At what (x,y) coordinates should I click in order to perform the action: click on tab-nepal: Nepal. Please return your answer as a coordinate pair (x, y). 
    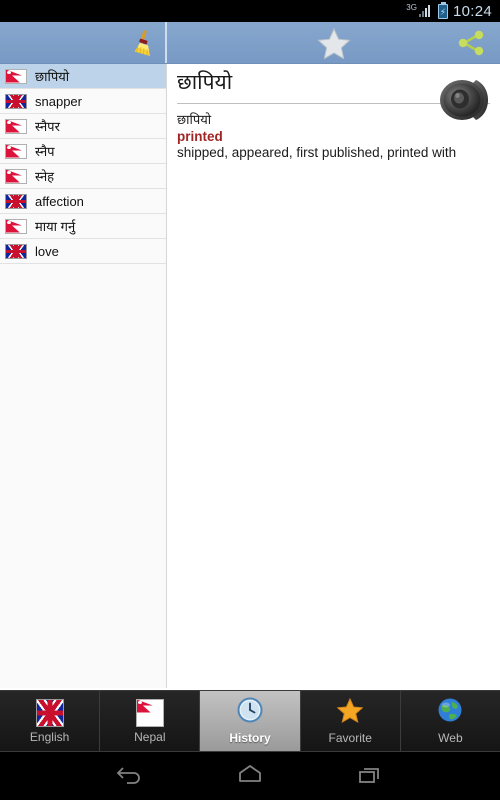
    Looking at the image, I should click on (150, 721).